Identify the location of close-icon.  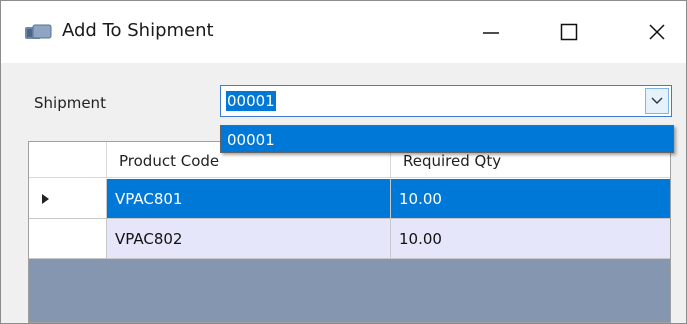
(657, 32).